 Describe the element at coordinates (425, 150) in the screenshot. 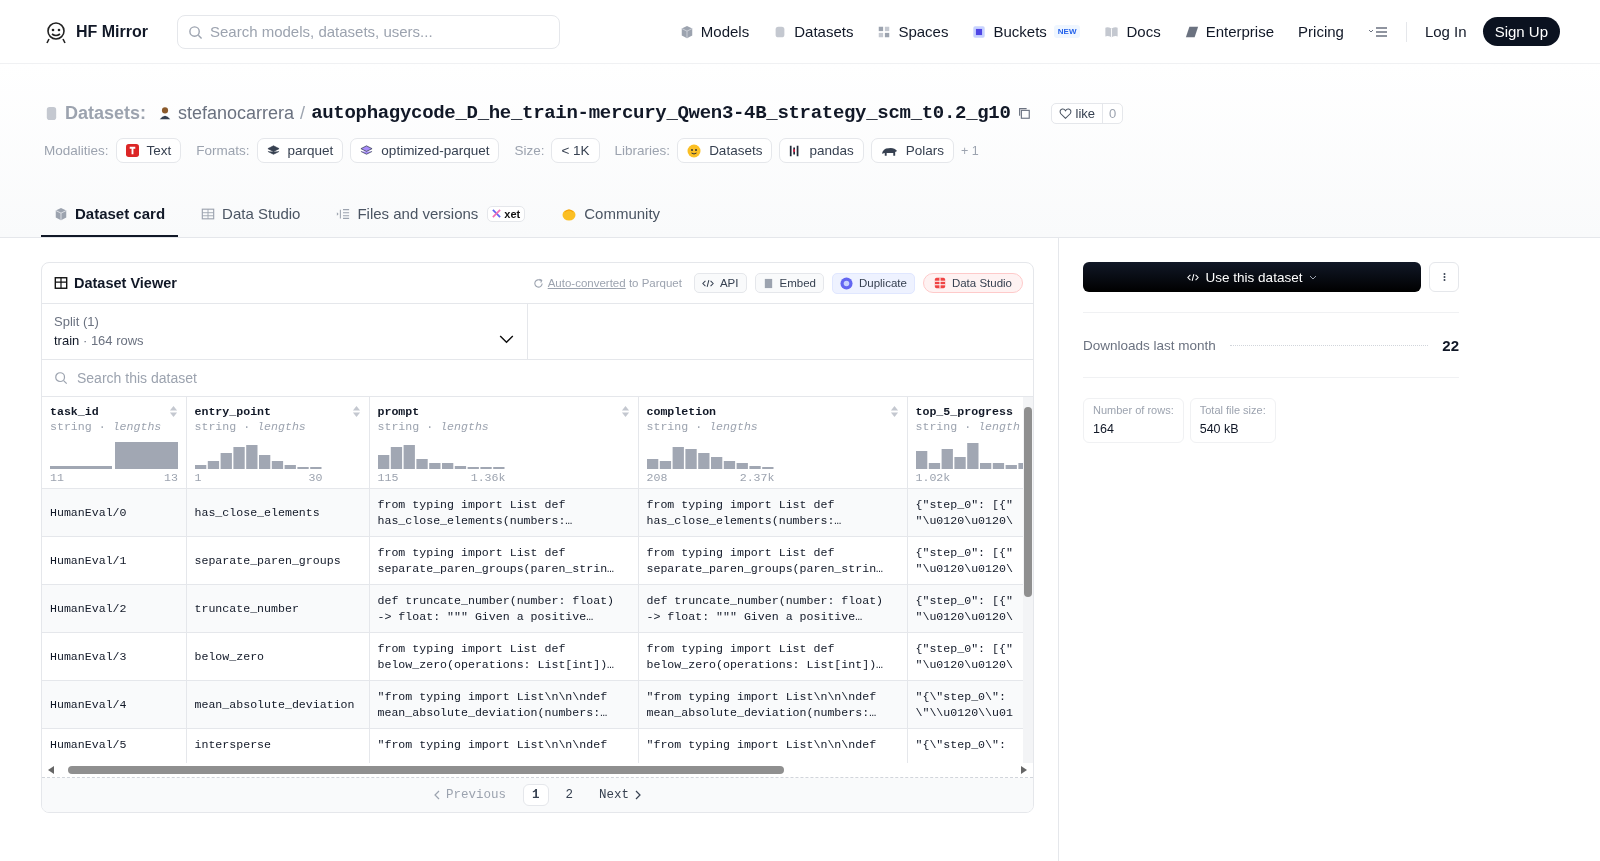

I see `tag-chip: optimized-parquet` at that location.